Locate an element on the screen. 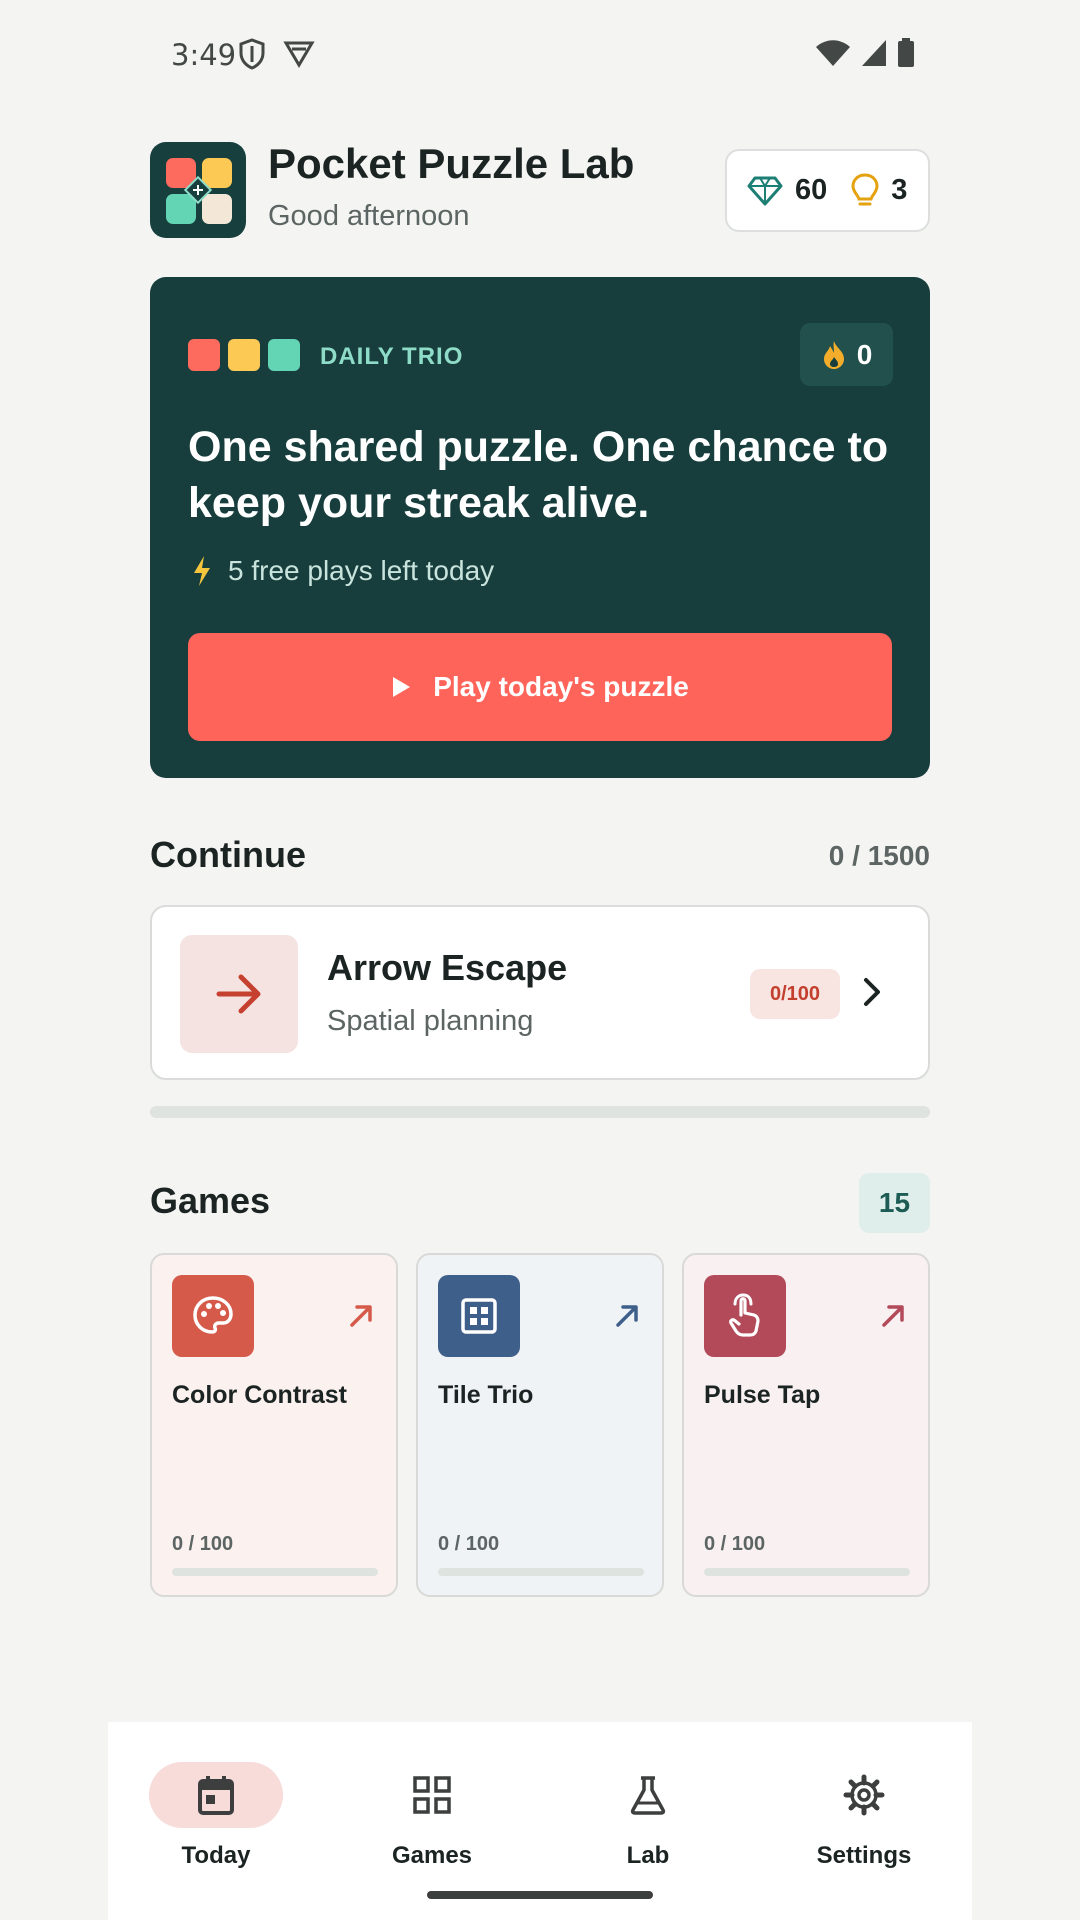 The image size is (1080, 1920). status-time: 3:49 is located at coordinates (204, 55).